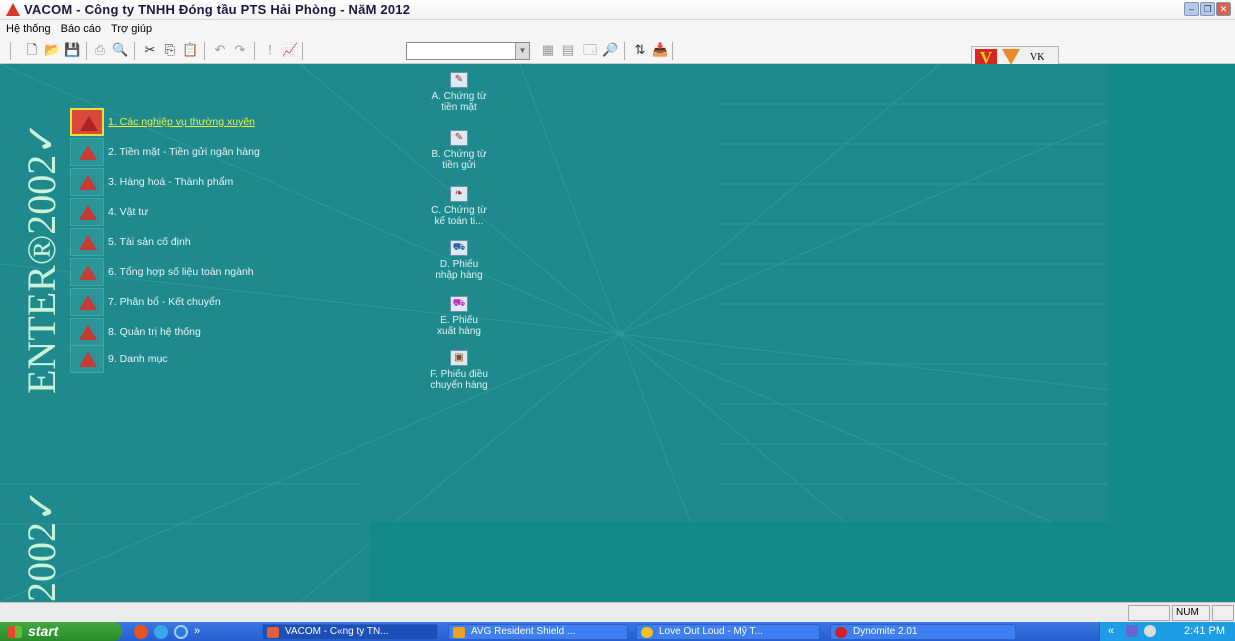 This screenshot has height=641, width=1235. What do you see at coordinates (171, 182) in the screenshot?
I see `module-label: 3. Hàng hoá - Thành phẩm` at bounding box center [171, 182].